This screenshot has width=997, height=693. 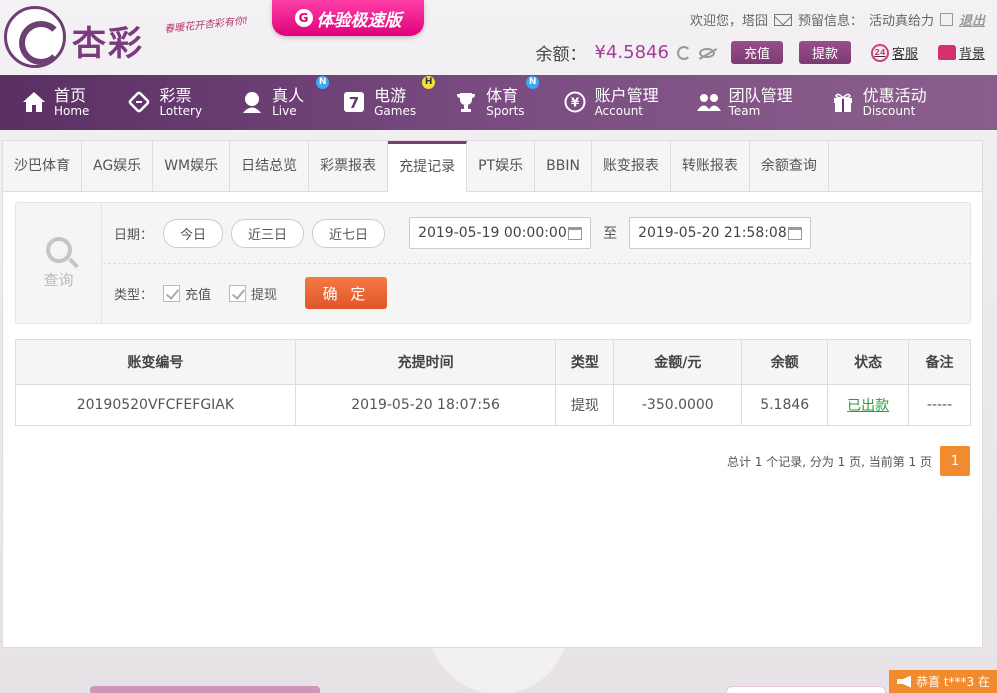 I want to click on balance-row: 余额： ¥4.5846 充值 提款 24 客服 背景, so click(x=760, y=52).